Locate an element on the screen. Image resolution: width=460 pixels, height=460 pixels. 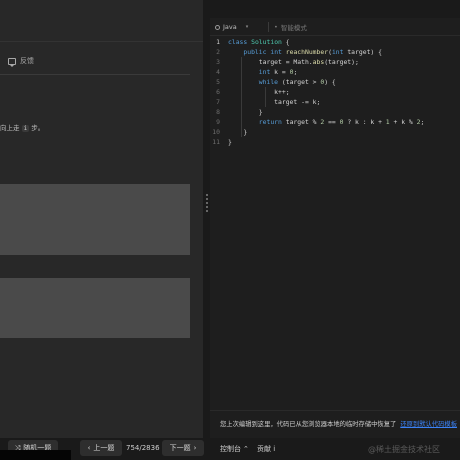
inline-code: i is located at coordinates (25, 128).